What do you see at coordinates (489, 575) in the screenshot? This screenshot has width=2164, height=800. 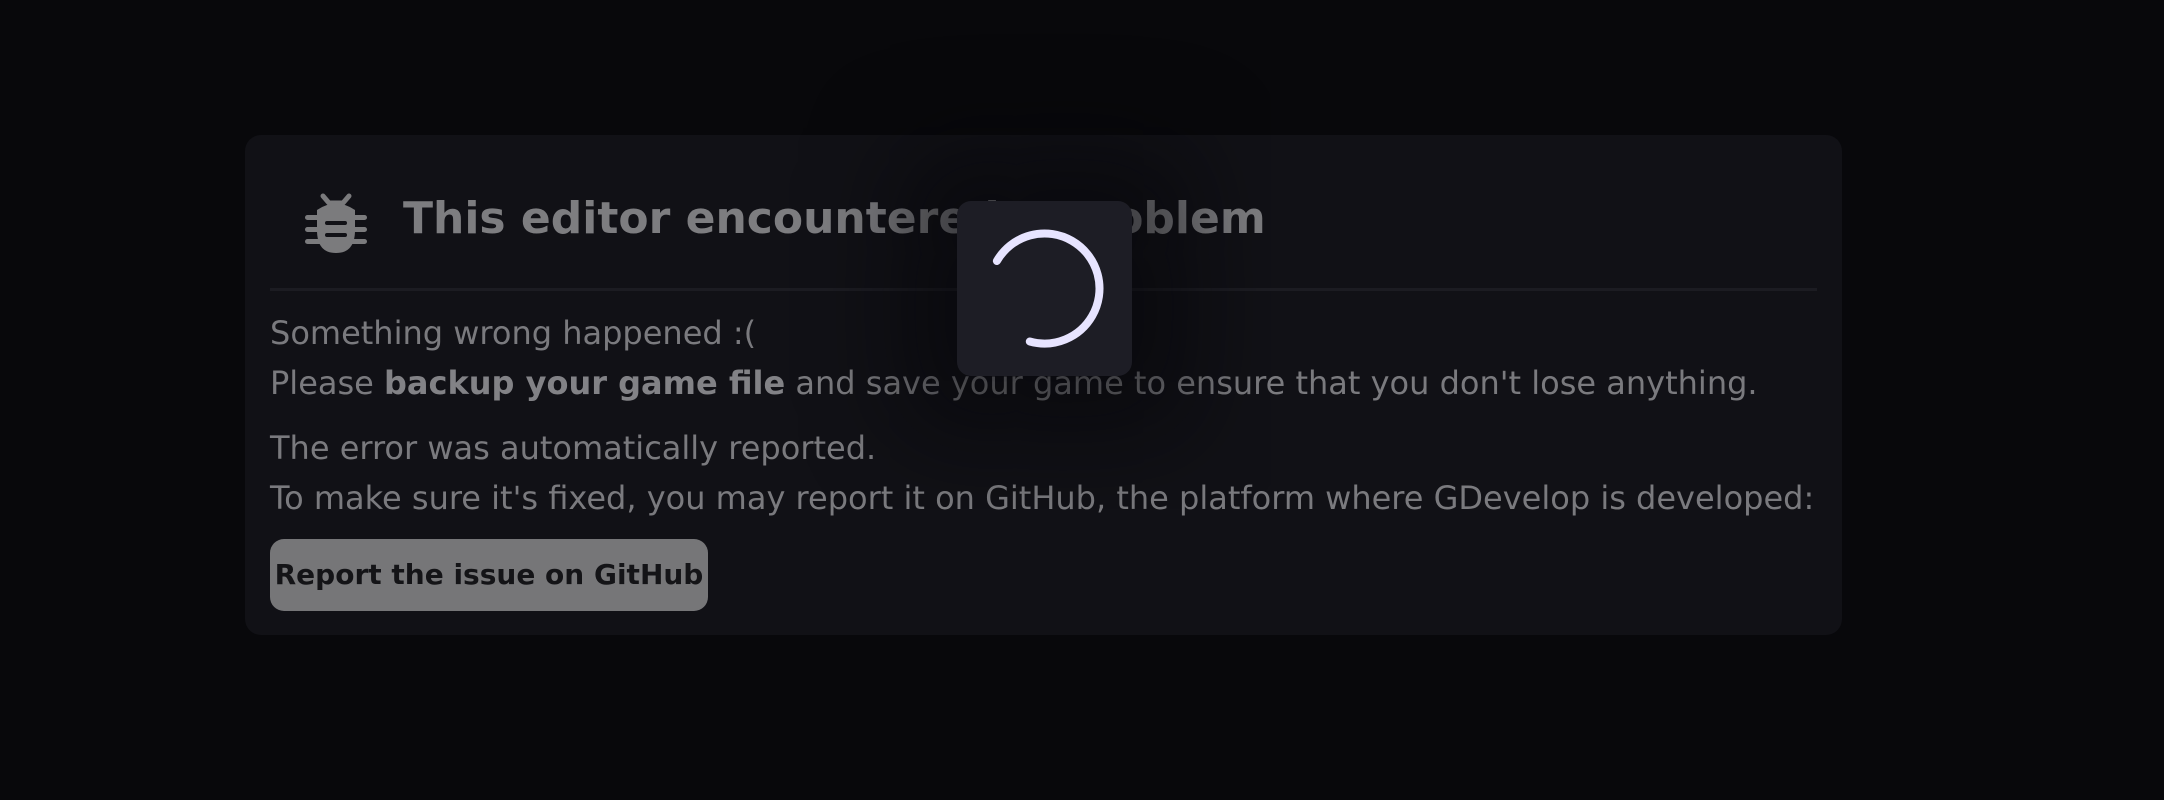 I see `report-issue-github-button: Report the issue on GitHub` at bounding box center [489, 575].